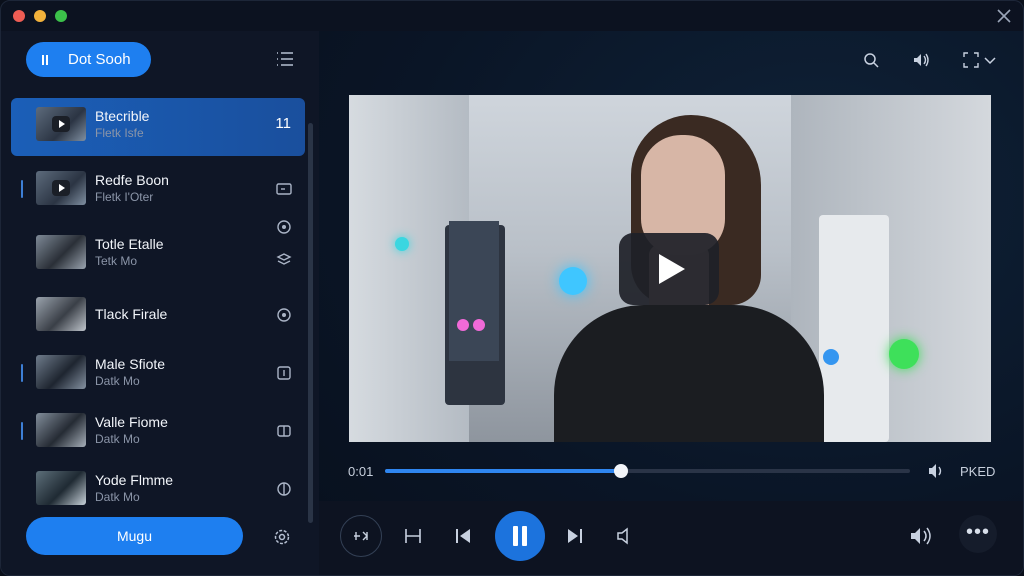  What do you see at coordinates (689, 373) in the screenshot?
I see `video-subject` at bounding box center [689, 373].